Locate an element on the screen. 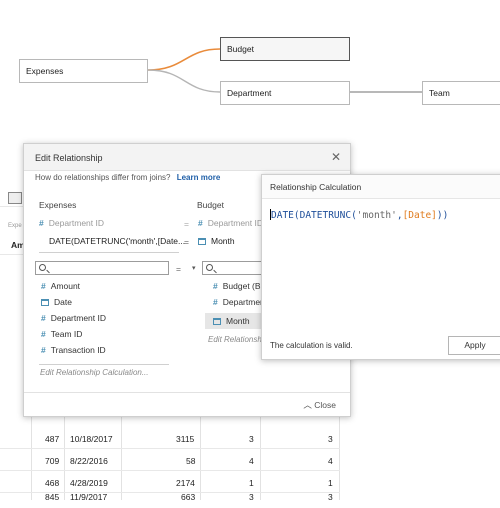 The width and height of the screenshot is (500, 508). calc-title: Relationship Calculation is located at coordinates (316, 187).